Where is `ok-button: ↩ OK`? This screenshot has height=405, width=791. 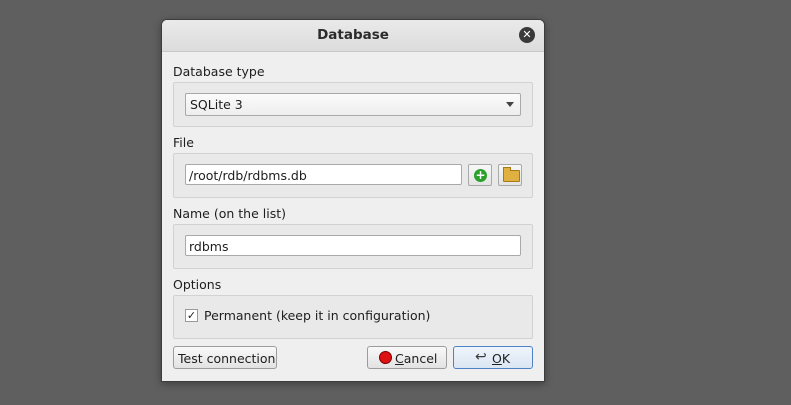 ok-button: ↩ OK is located at coordinates (493, 357).